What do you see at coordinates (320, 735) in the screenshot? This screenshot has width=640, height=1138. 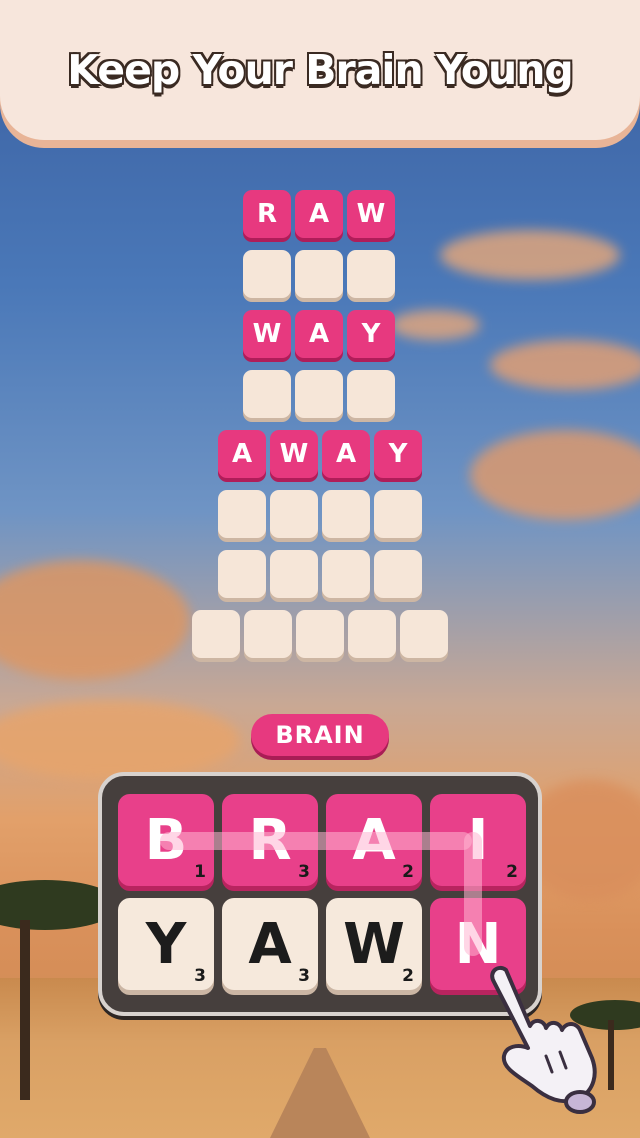 I see `current-word-pill: BRAIN` at bounding box center [320, 735].